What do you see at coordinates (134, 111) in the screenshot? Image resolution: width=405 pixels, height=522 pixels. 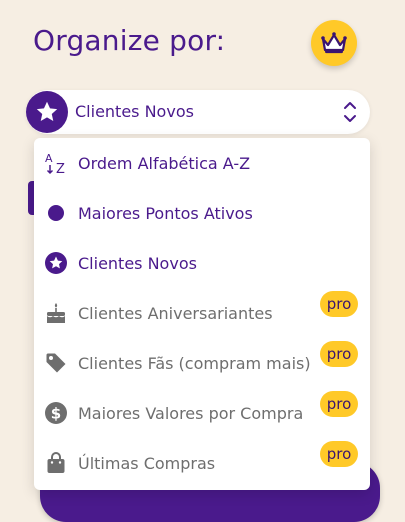 I see `select-value: Clientes Novos` at bounding box center [134, 111].